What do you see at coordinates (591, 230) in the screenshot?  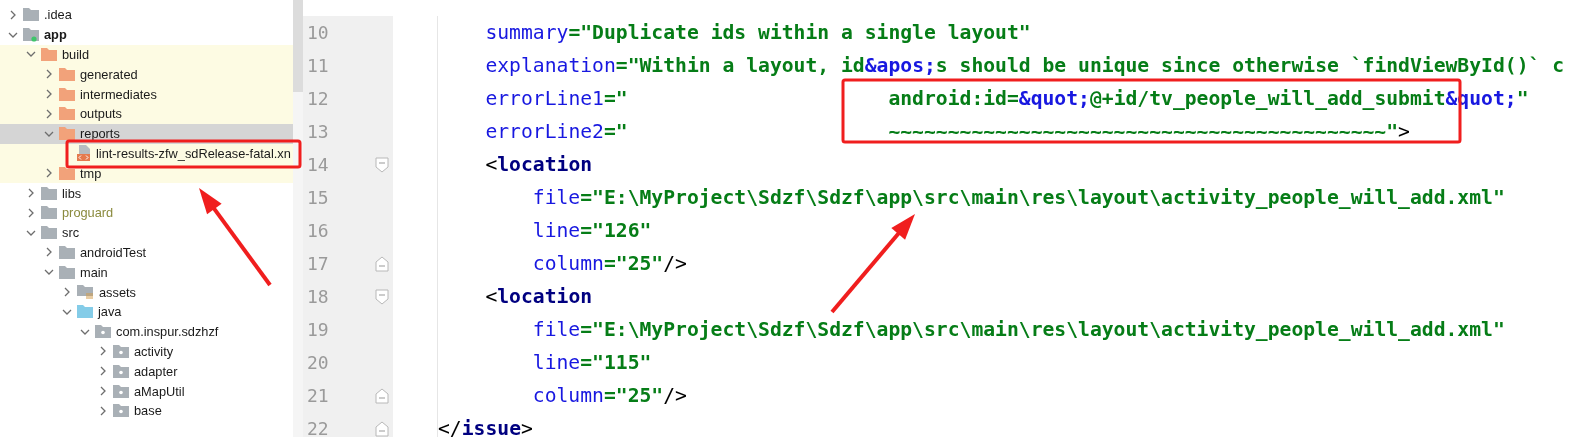 I see `code-line: line="126"` at bounding box center [591, 230].